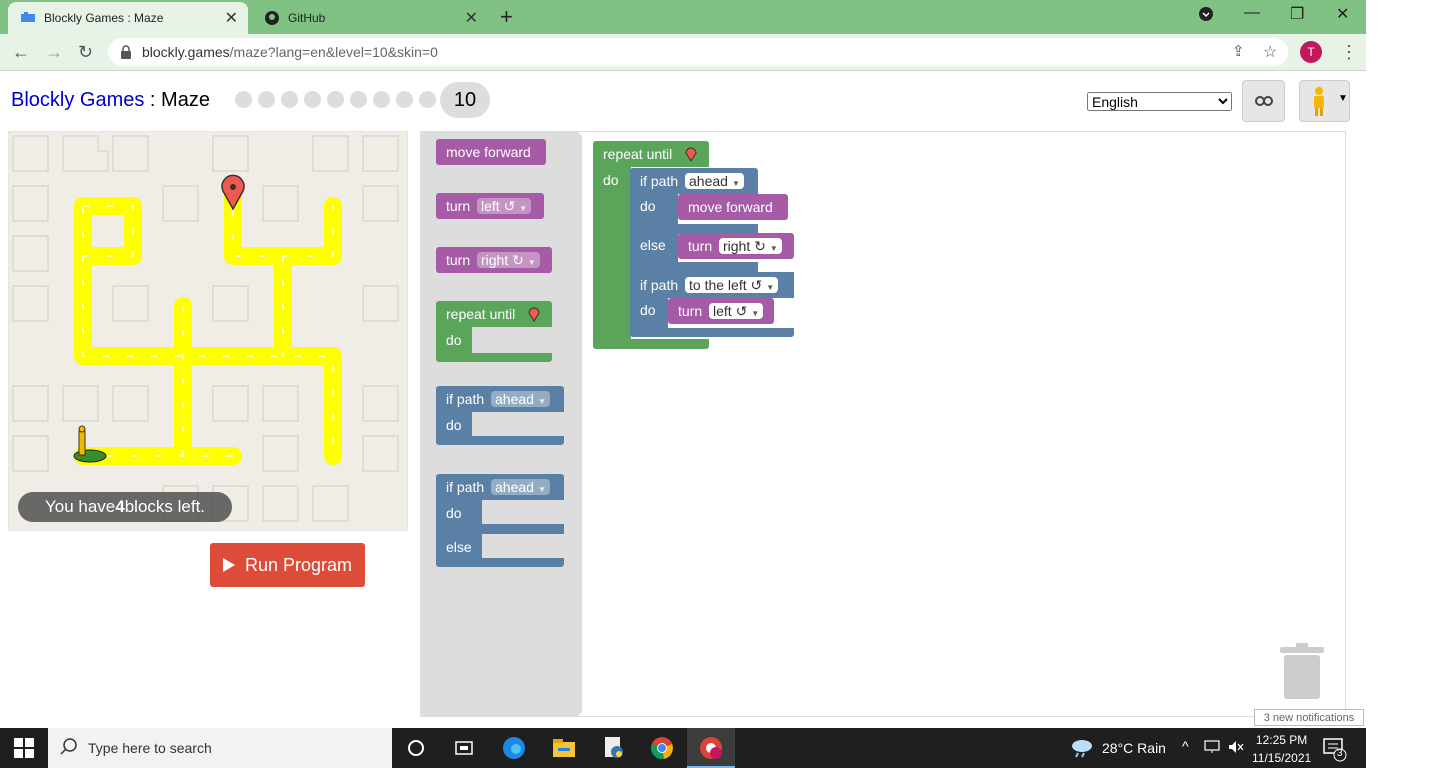 The image size is (1434, 768). I want to click on new-tab-icon: +, so click(506, 17).